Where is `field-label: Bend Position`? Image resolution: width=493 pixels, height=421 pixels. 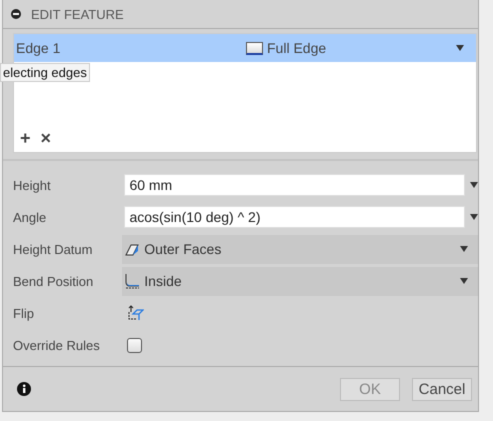
field-label: Bend Position is located at coordinates (53, 281).